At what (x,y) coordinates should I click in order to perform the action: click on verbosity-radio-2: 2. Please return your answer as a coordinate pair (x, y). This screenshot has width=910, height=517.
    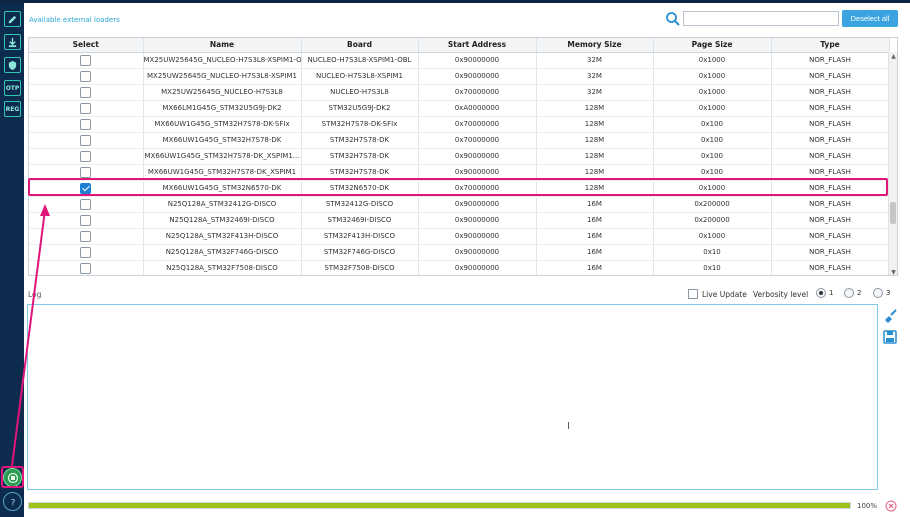
    Looking at the image, I should click on (852, 293).